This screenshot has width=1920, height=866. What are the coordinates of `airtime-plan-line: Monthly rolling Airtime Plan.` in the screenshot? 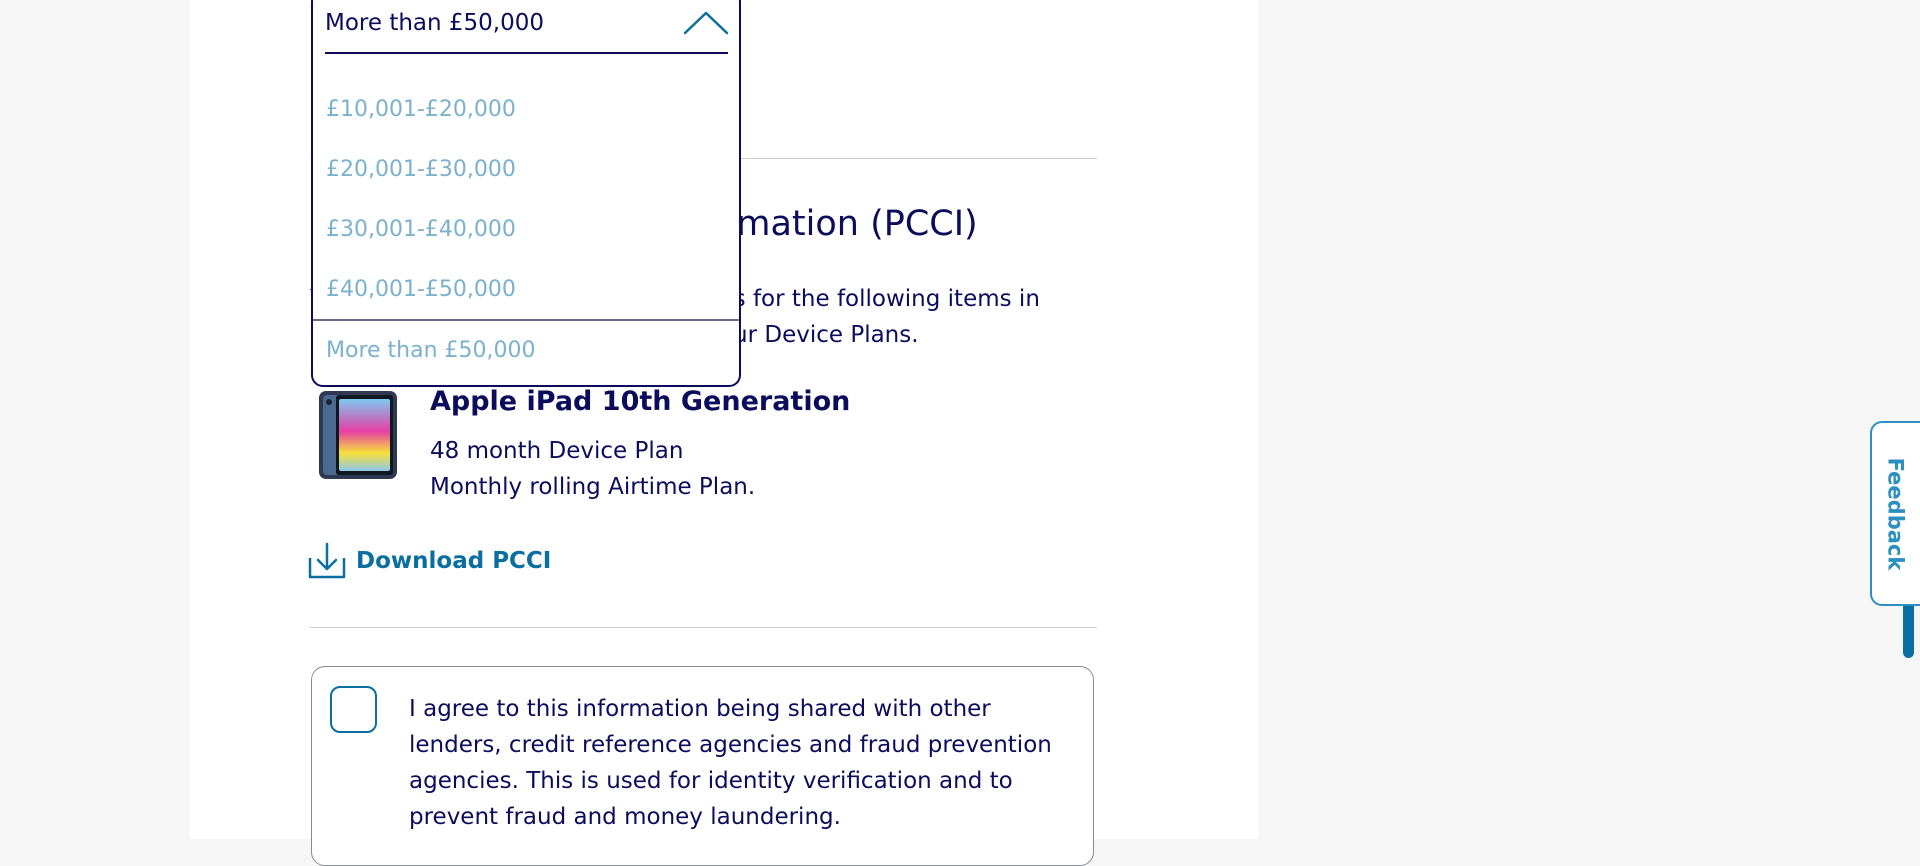 It's located at (593, 487).